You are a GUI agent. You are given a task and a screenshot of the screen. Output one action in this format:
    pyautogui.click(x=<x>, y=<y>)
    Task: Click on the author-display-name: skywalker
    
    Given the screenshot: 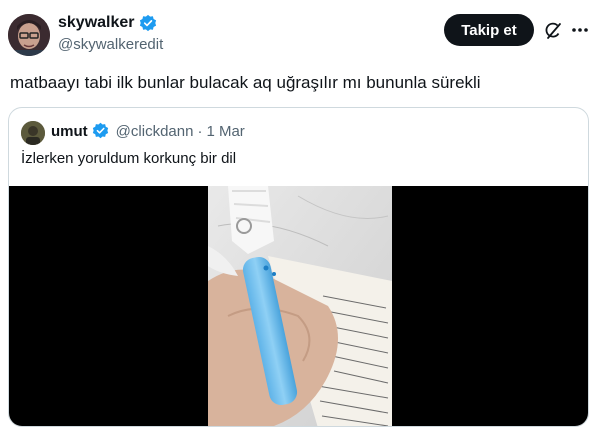 What is the action you would take?
    pyautogui.click(x=96, y=23)
    